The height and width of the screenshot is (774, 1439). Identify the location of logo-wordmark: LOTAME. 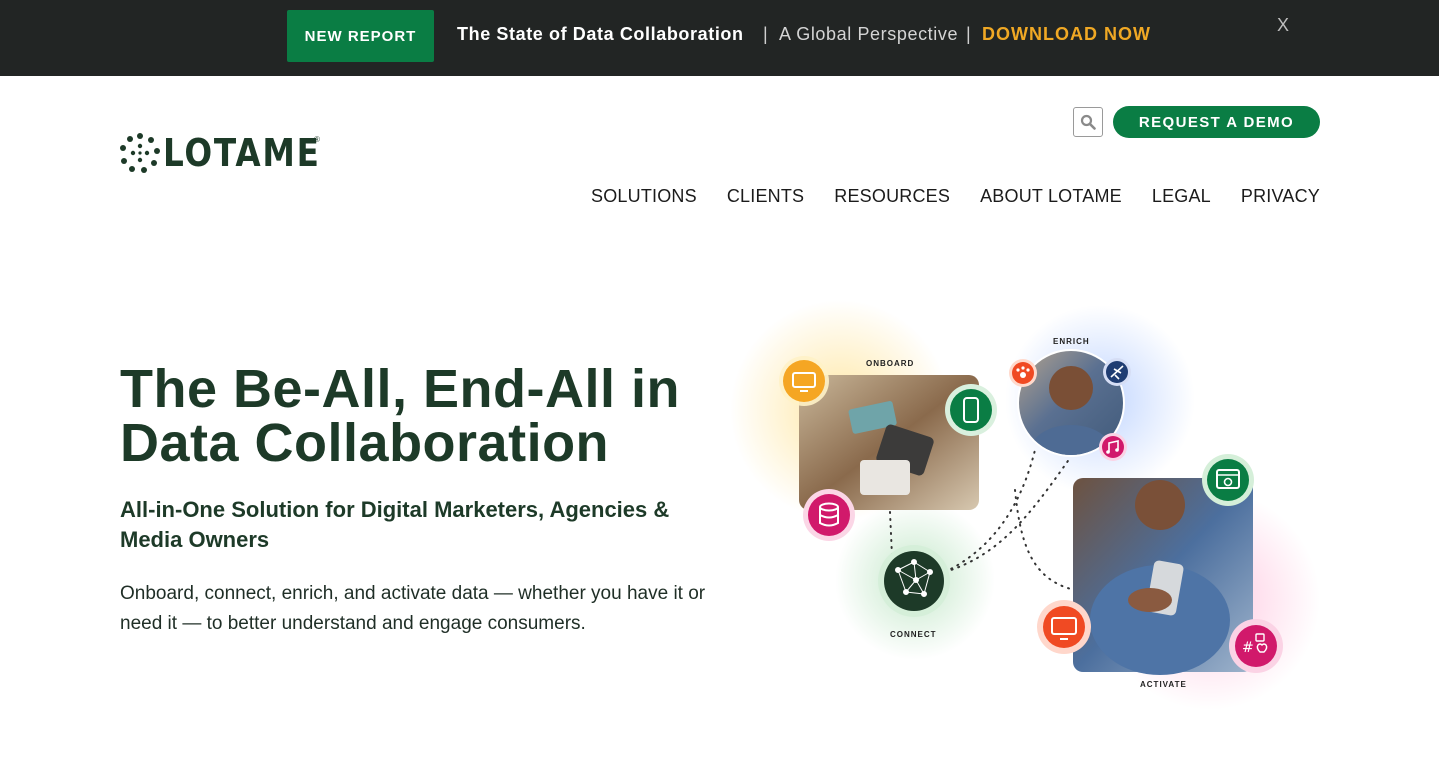
(242, 153).